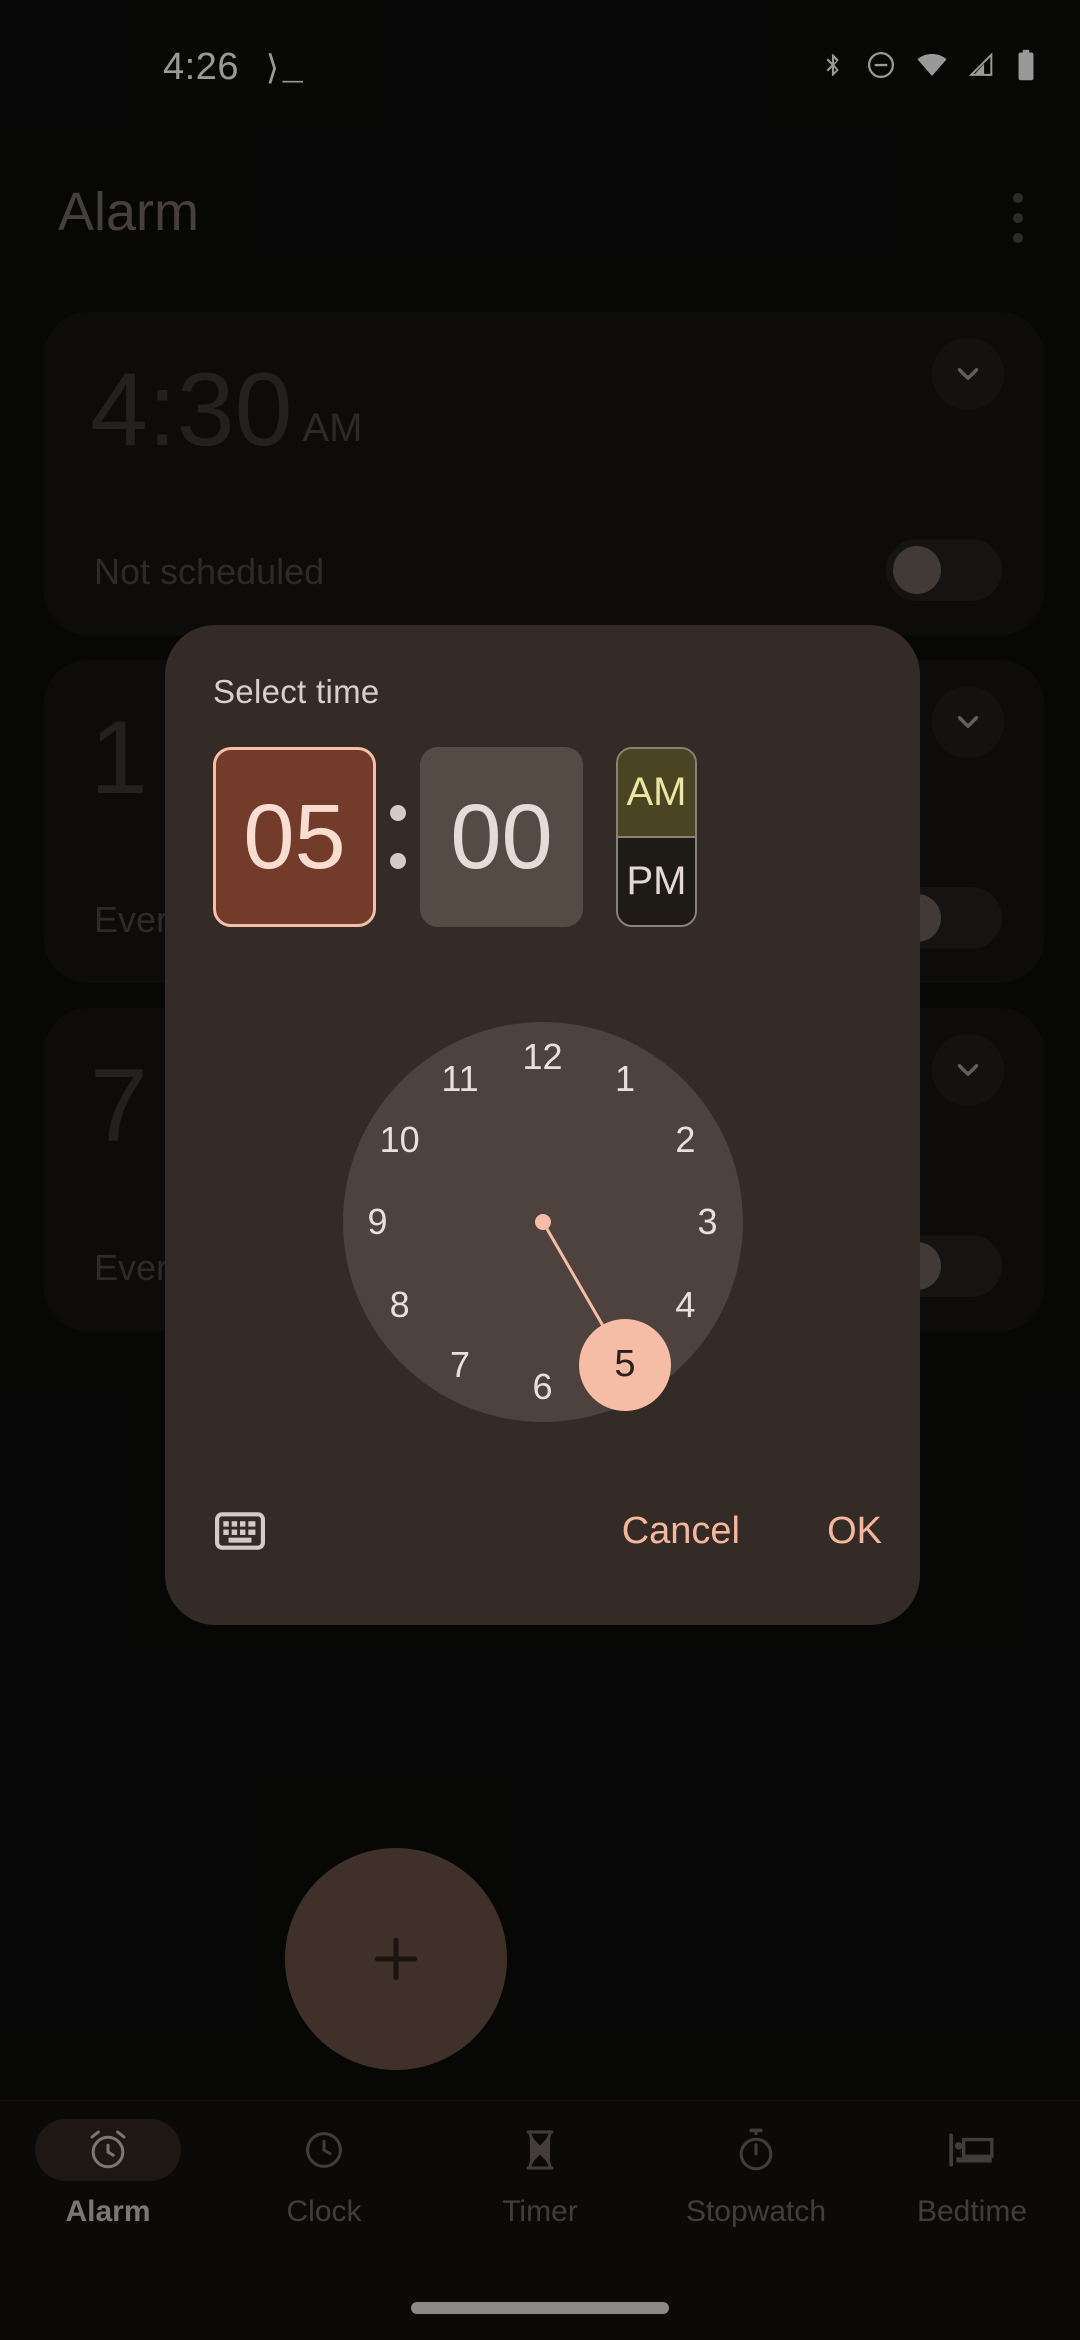  Describe the element at coordinates (398, 837) in the screenshot. I see `time-separator` at that location.